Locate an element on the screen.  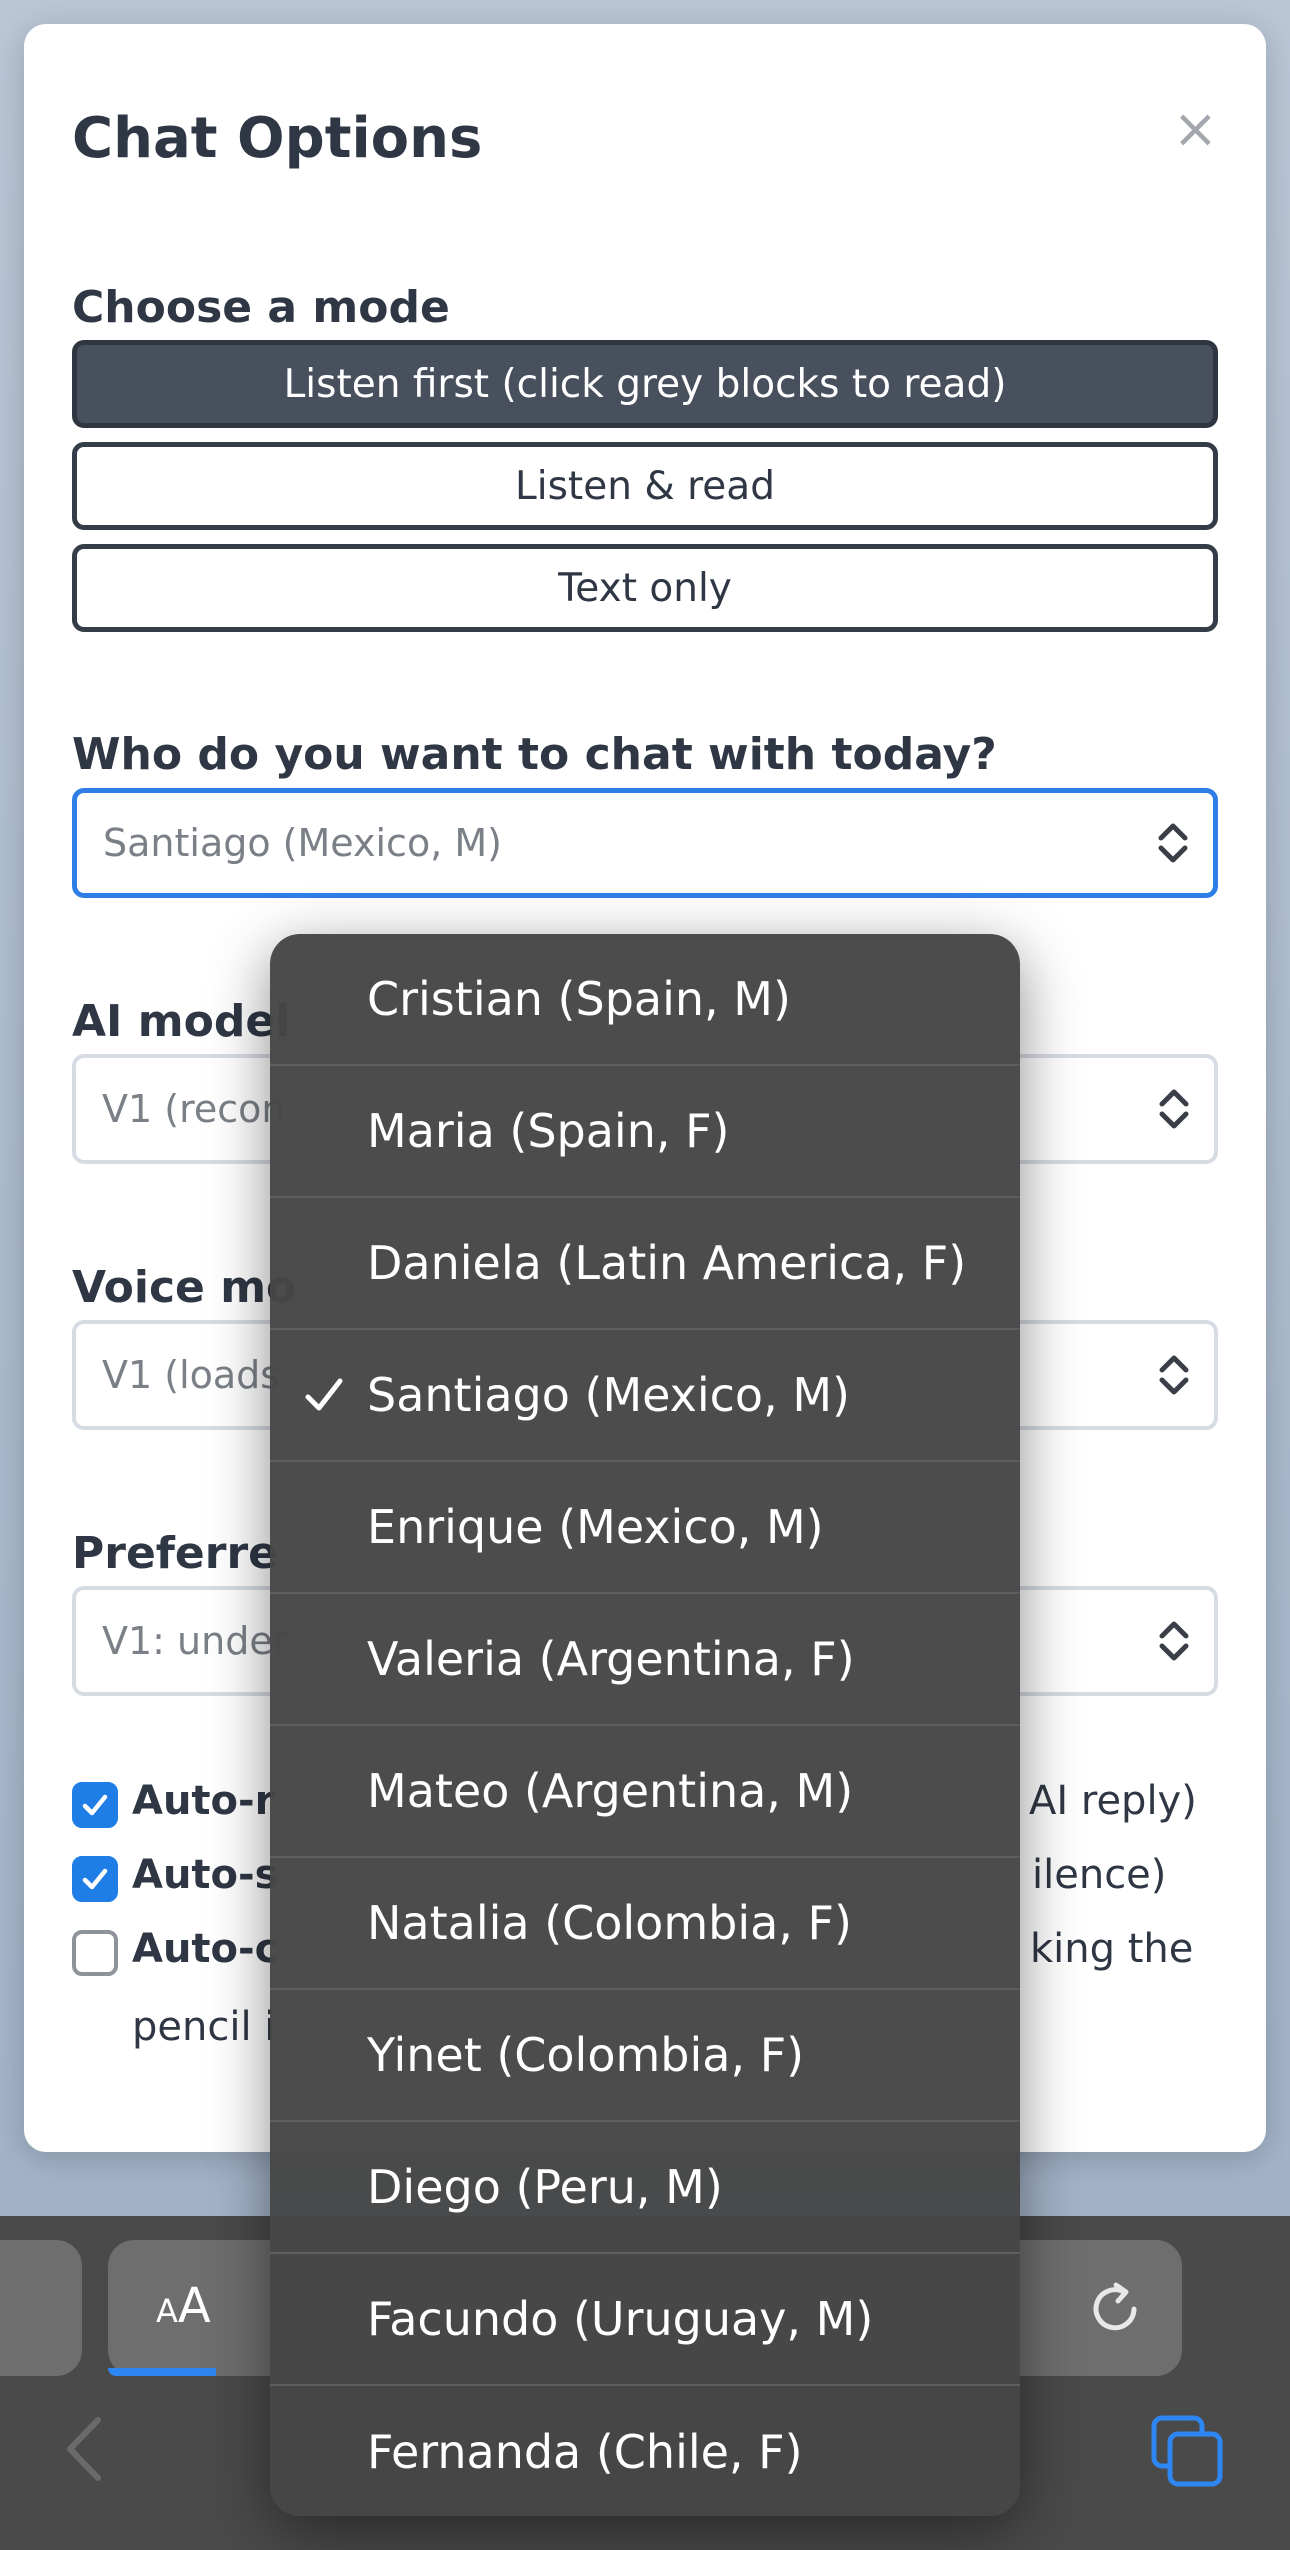
back-chevron-icon is located at coordinates (84, 2449).